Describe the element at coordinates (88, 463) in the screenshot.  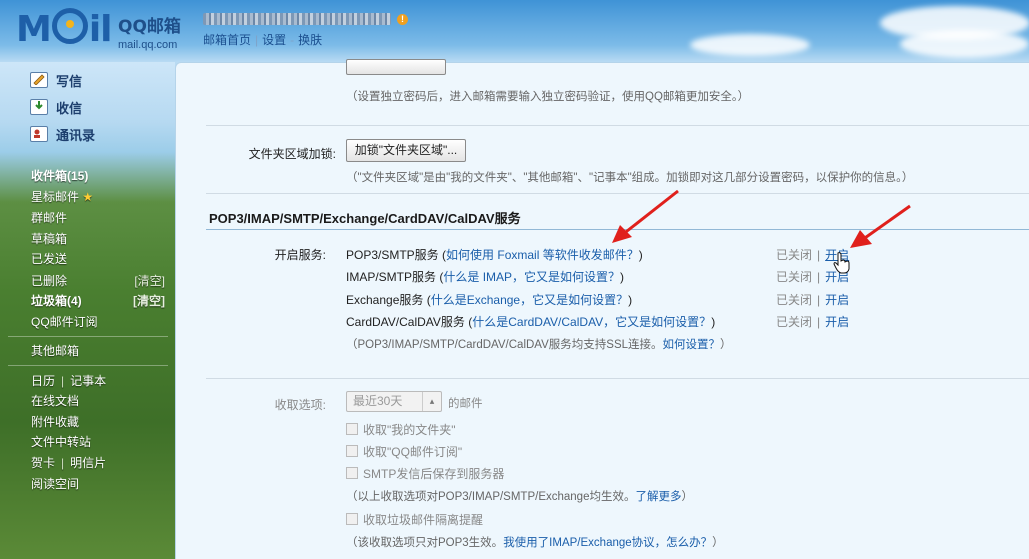
I see `tool-postcard: 明信片` at that location.